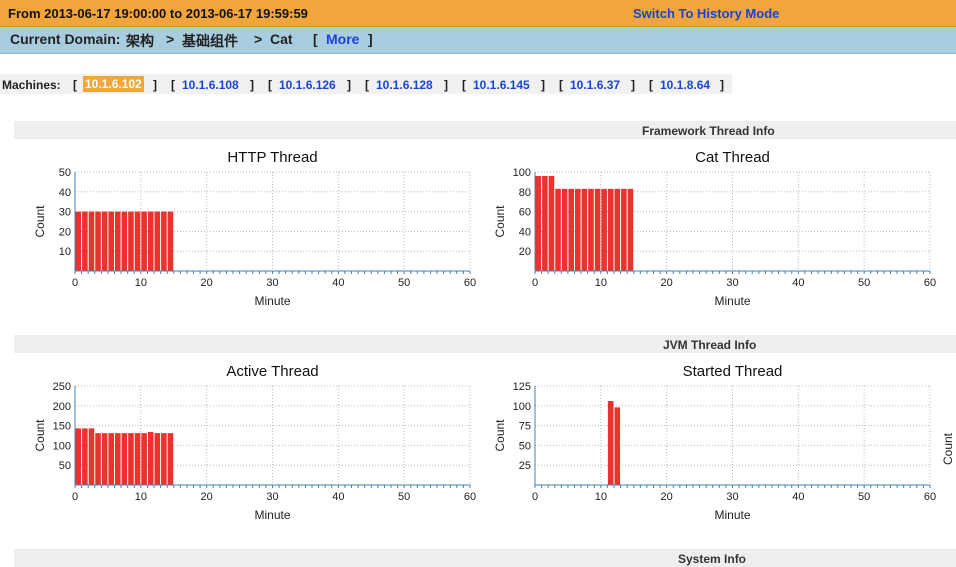 The width and height of the screenshot is (956, 567). Describe the element at coordinates (525, 193) in the screenshot. I see `y-tick-label: 80` at that location.